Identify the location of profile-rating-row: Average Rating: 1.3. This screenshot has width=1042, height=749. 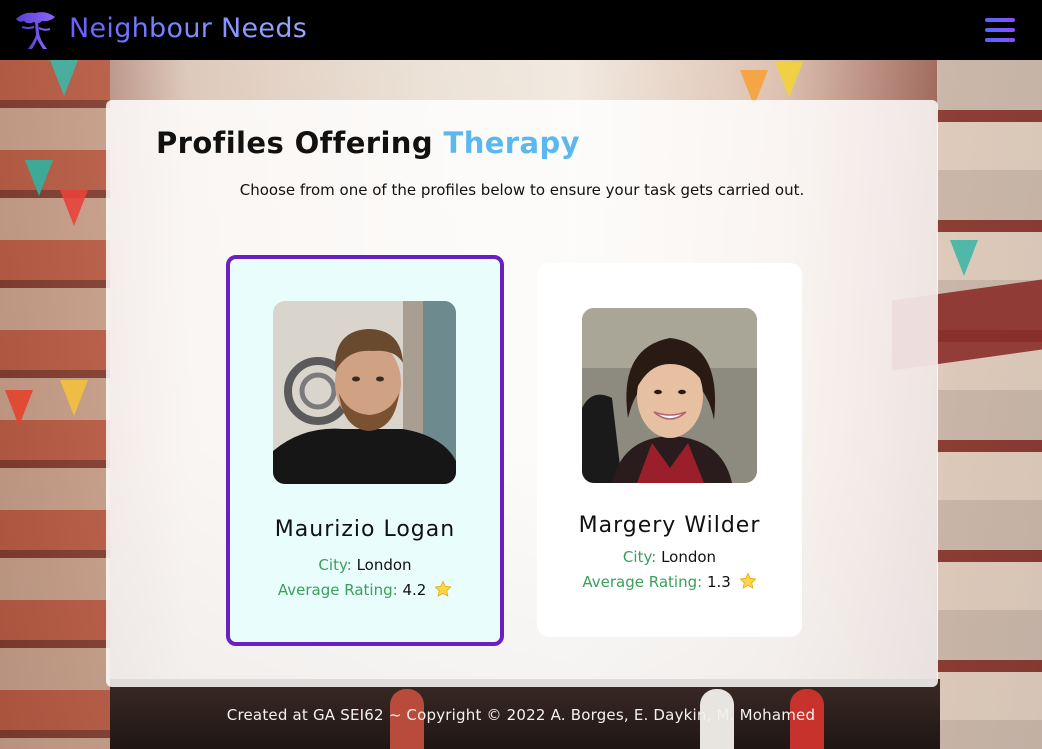
(669, 581).